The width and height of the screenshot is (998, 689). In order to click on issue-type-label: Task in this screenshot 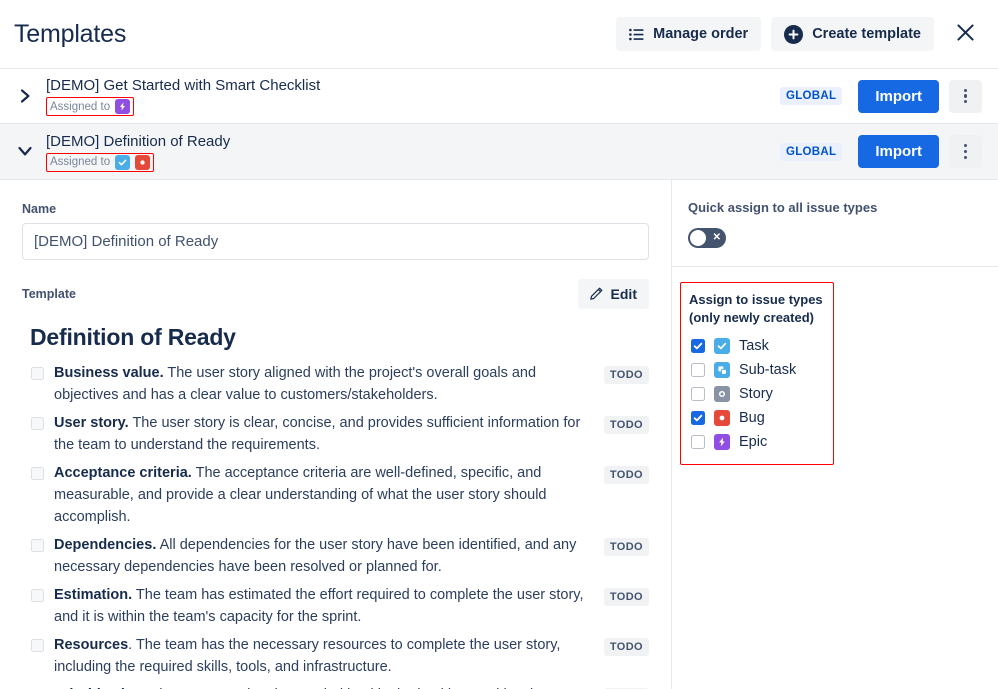, I will do `click(754, 346)`.